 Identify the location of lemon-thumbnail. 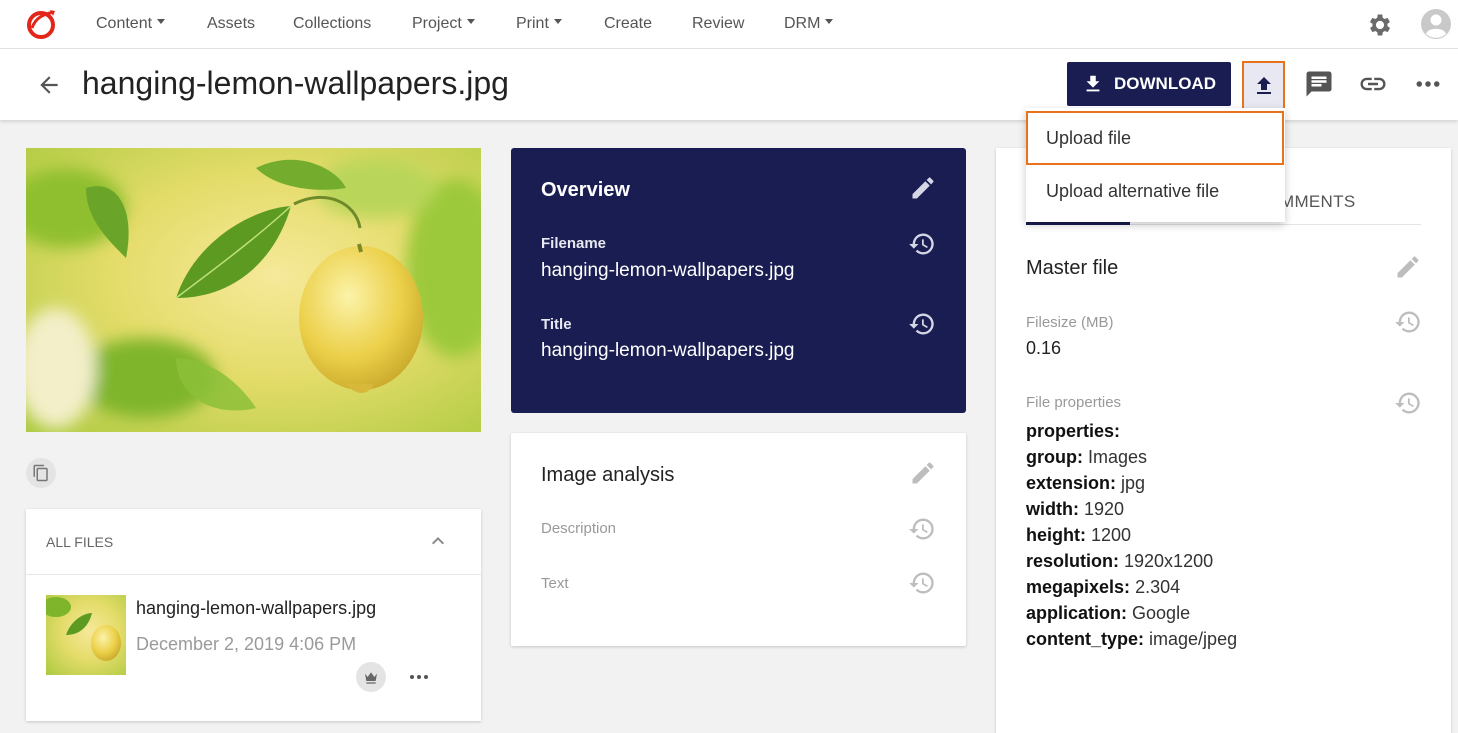
(86, 635).